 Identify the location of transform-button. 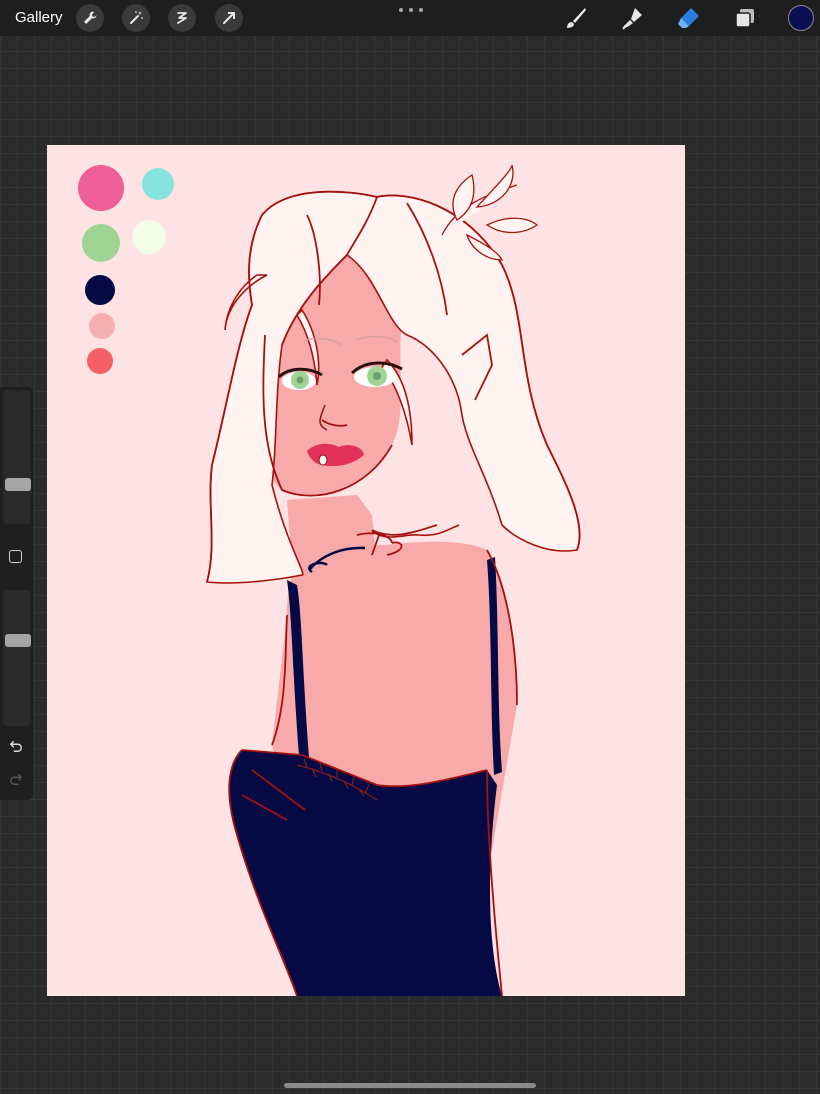
(229, 18).